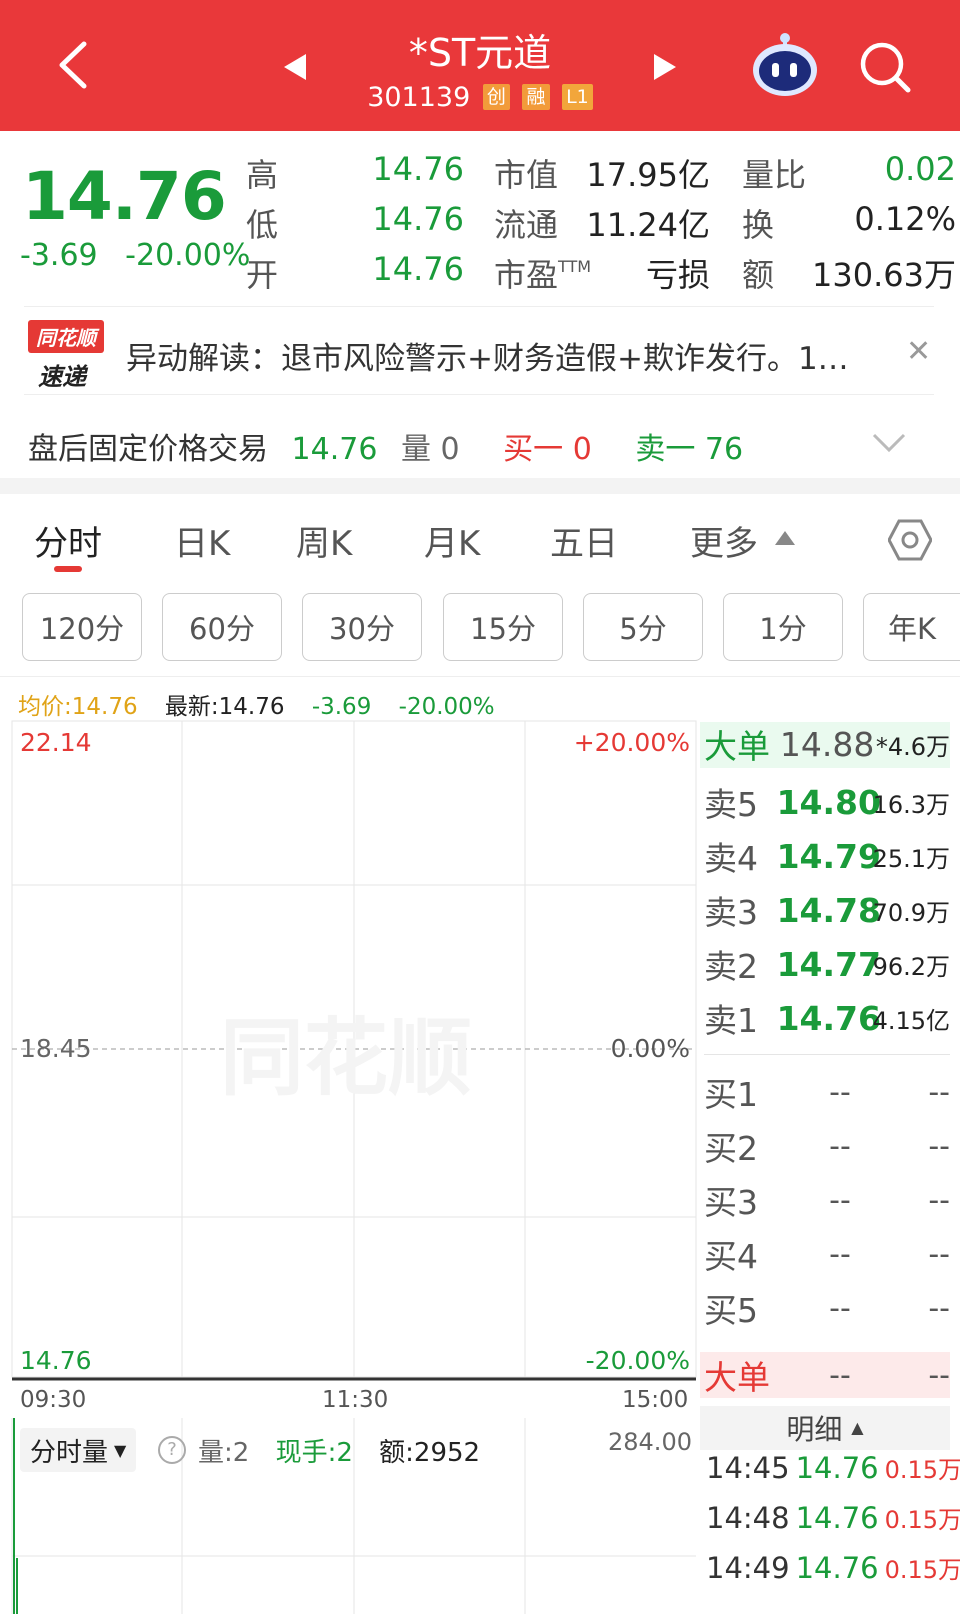 The height and width of the screenshot is (1614, 960). What do you see at coordinates (689, 449) in the screenshot?
I see `after-hours-sell1: 卖一 76` at bounding box center [689, 449].